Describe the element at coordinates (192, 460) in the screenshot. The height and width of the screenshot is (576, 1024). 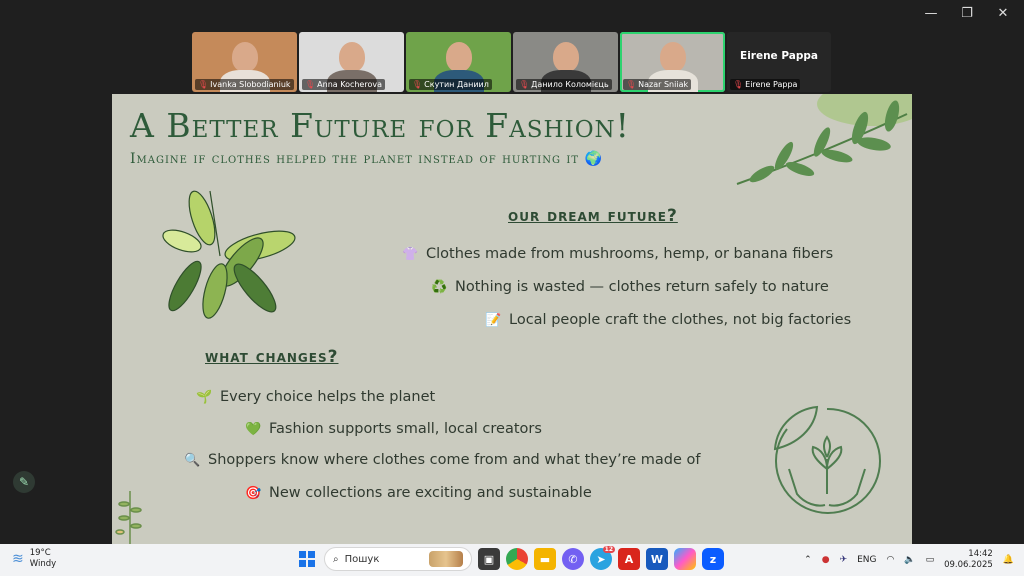
I see `magnifier-icon: 🔍` at that location.